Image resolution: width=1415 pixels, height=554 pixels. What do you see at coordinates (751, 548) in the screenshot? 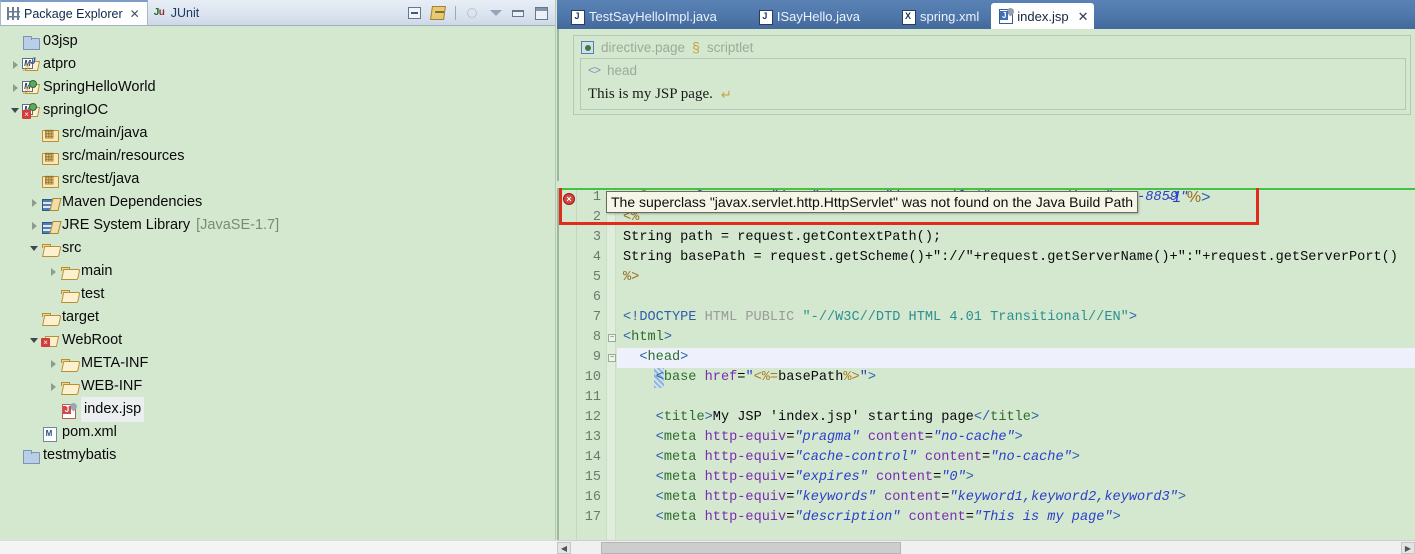
I see `scrollbar-thumb` at bounding box center [751, 548].